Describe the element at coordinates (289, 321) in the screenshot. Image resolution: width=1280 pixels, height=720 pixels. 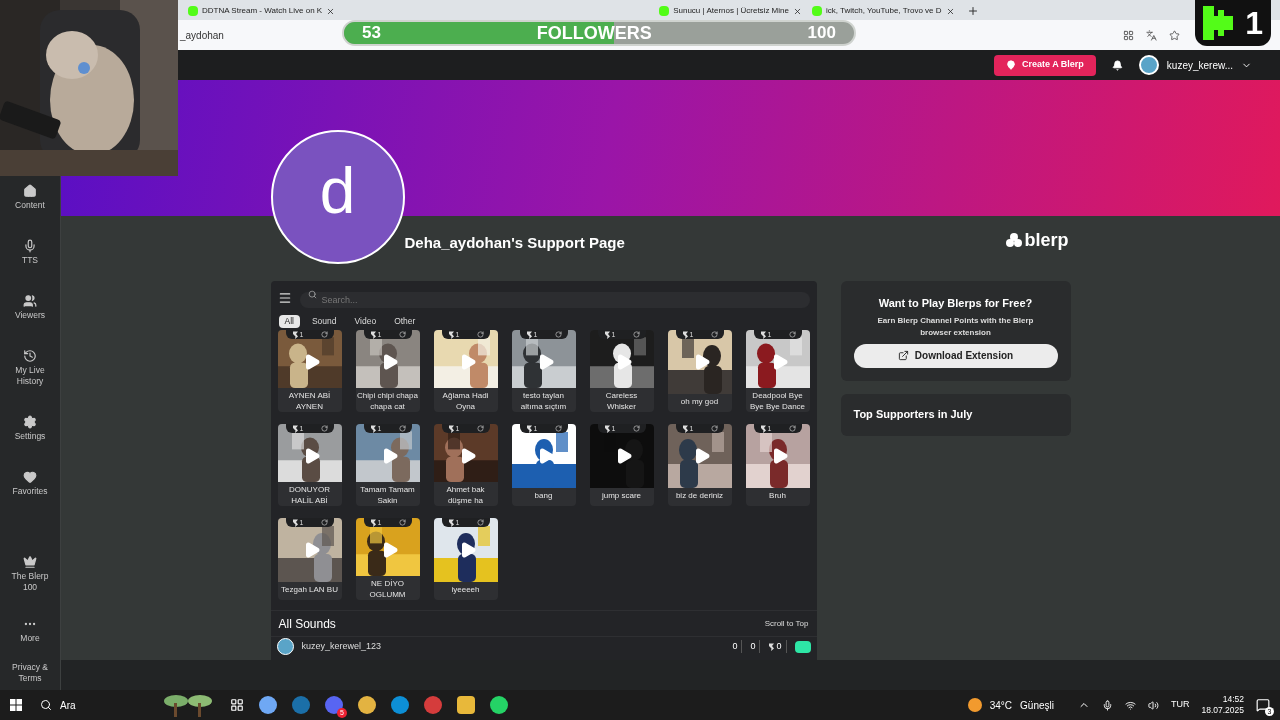
I see `filter-tab: All` at that location.